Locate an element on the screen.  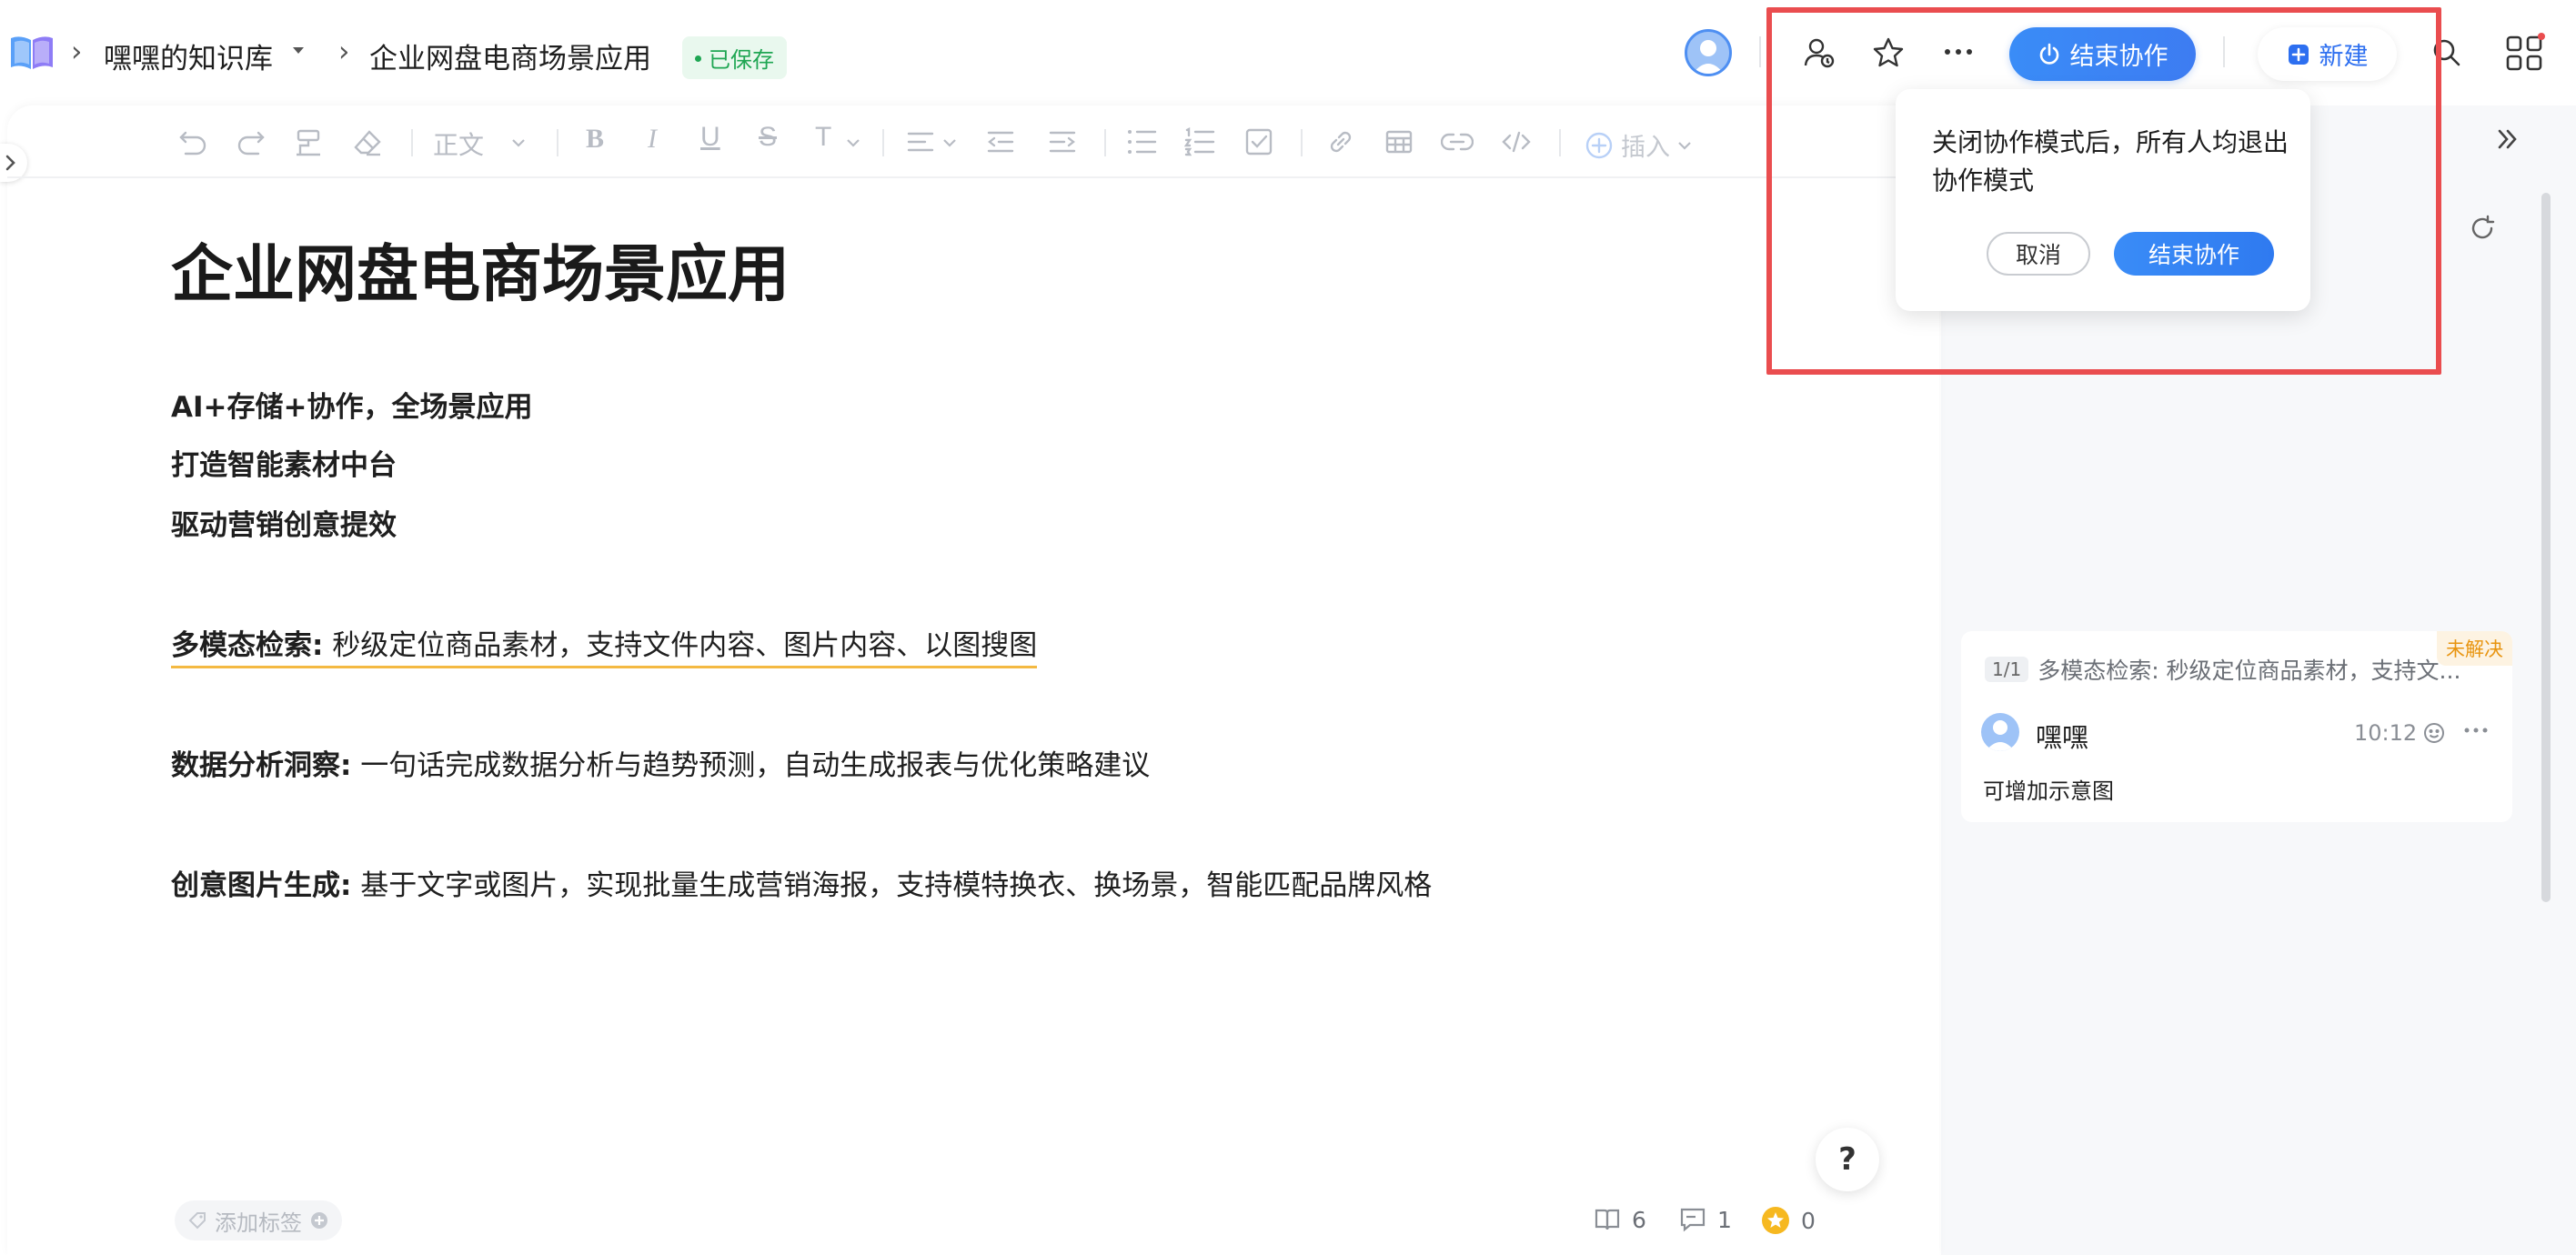
undo-icon is located at coordinates (192, 142).